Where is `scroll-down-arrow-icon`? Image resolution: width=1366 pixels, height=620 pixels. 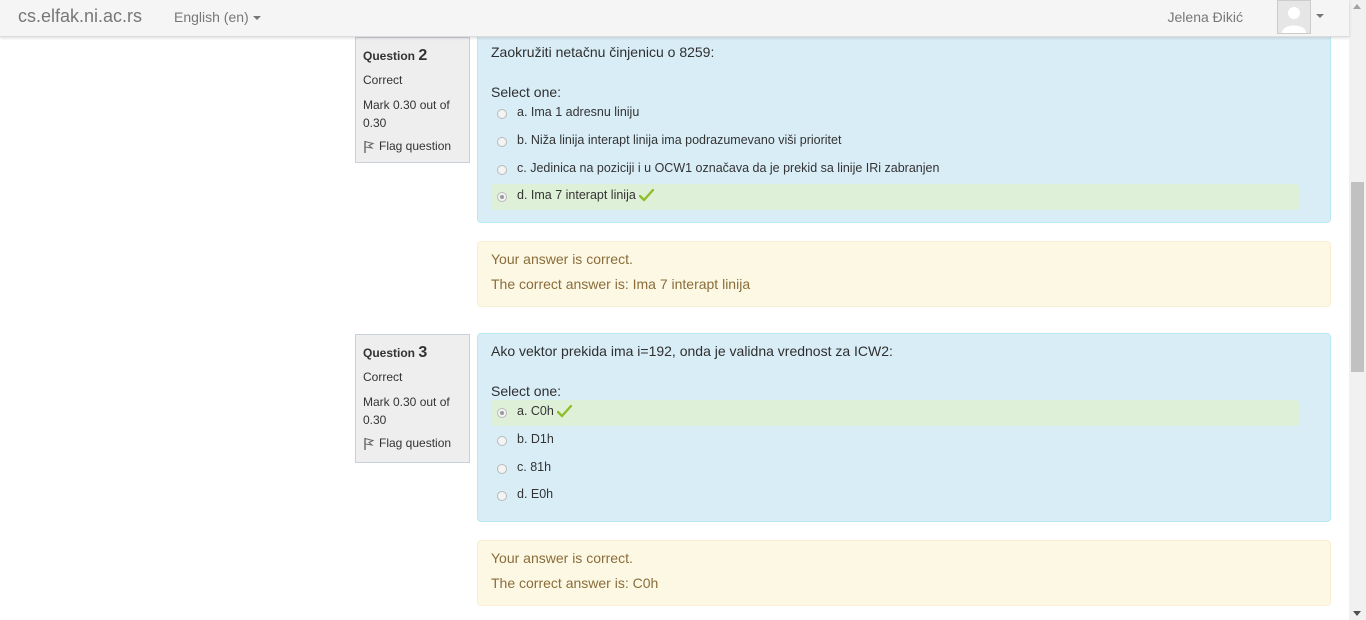 scroll-down-arrow-icon is located at coordinates (1357, 613).